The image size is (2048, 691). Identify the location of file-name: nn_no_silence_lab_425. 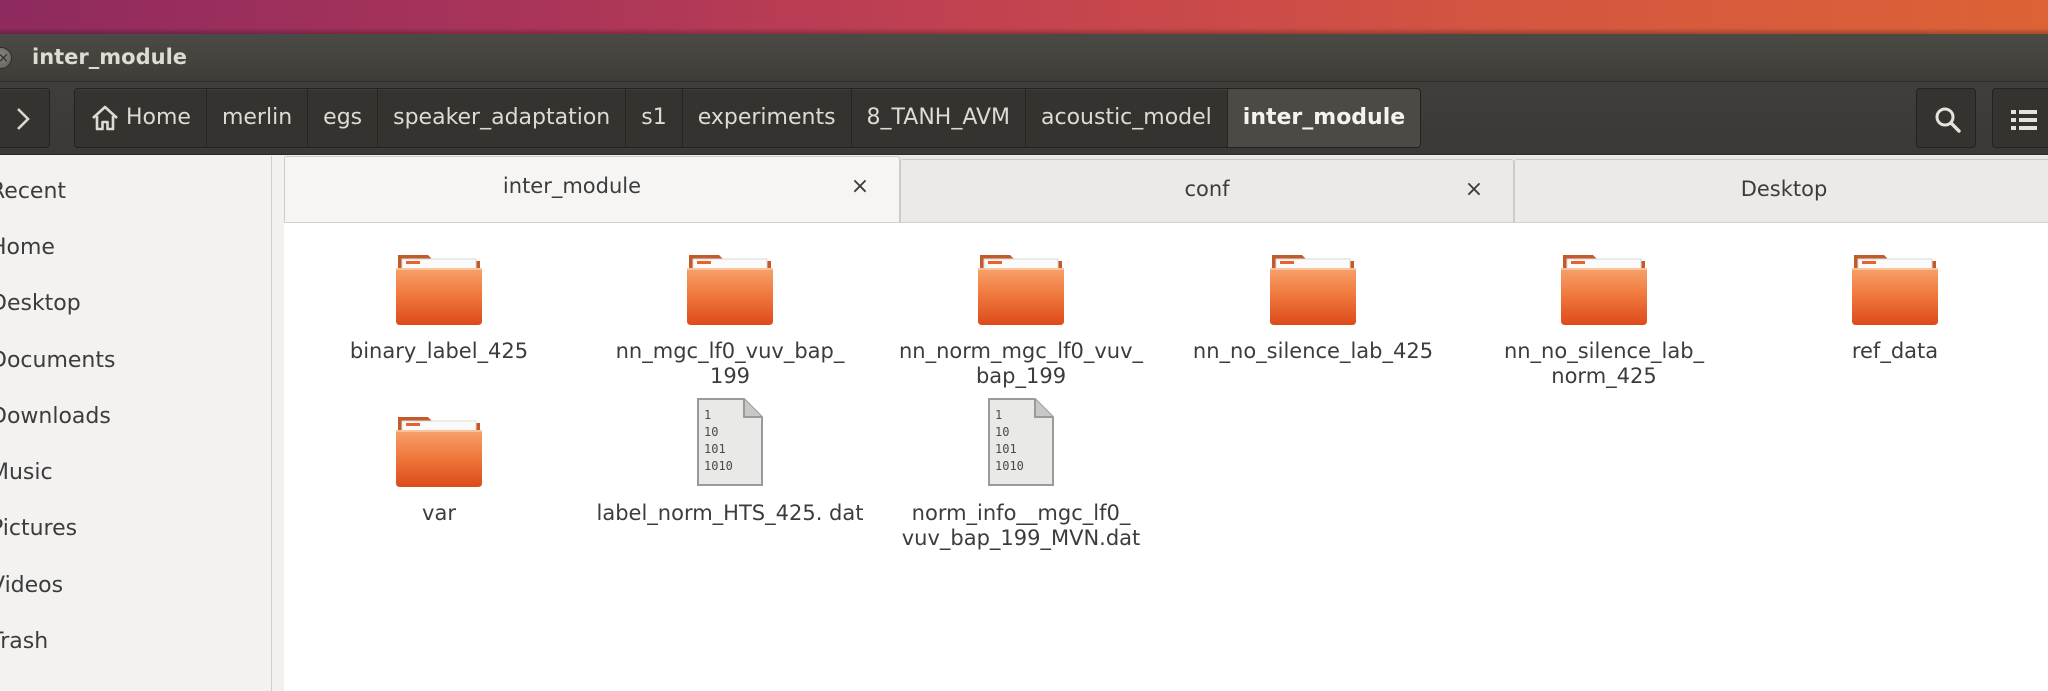
(1313, 351).